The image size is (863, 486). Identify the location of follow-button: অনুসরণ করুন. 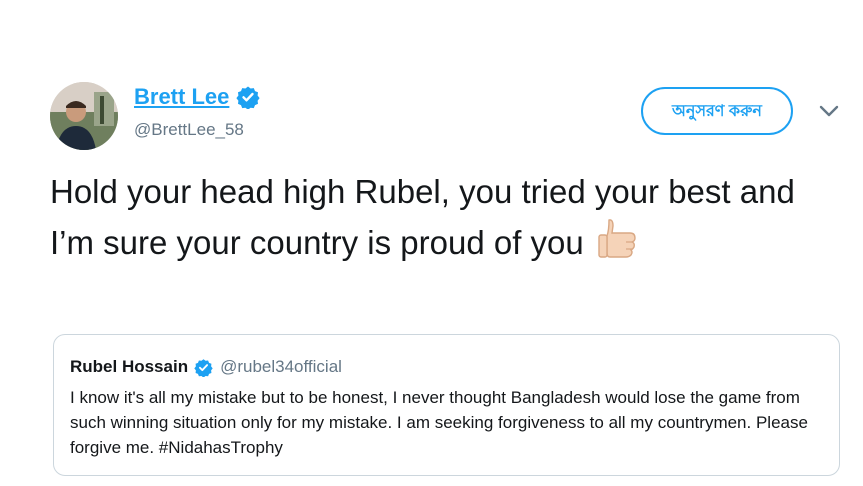
(717, 111).